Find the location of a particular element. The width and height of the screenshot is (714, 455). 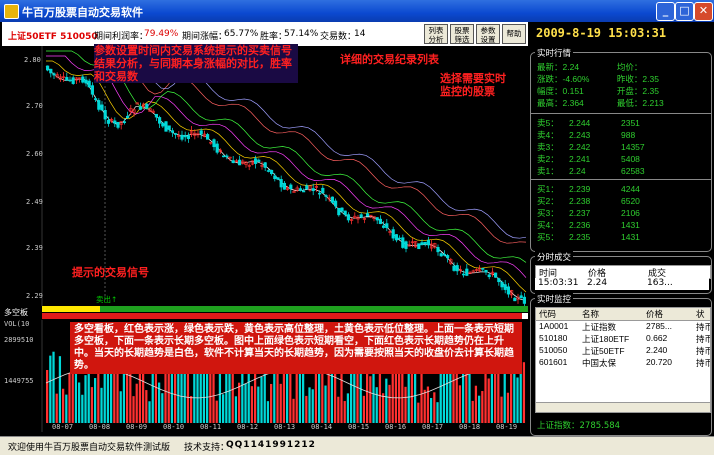

date-tick: 08-17 is located at coordinates (433, 427).